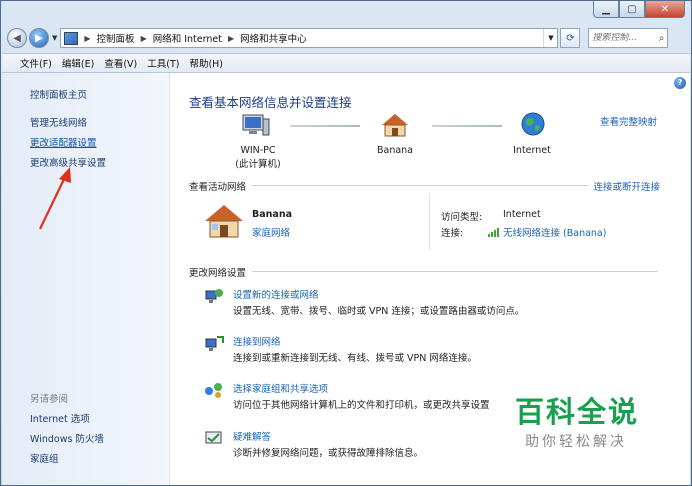 The image size is (692, 486). What do you see at coordinates (55, 198) in the screenshot?
I see `annotation-arrow-icon` at bounding box center [55, 198].